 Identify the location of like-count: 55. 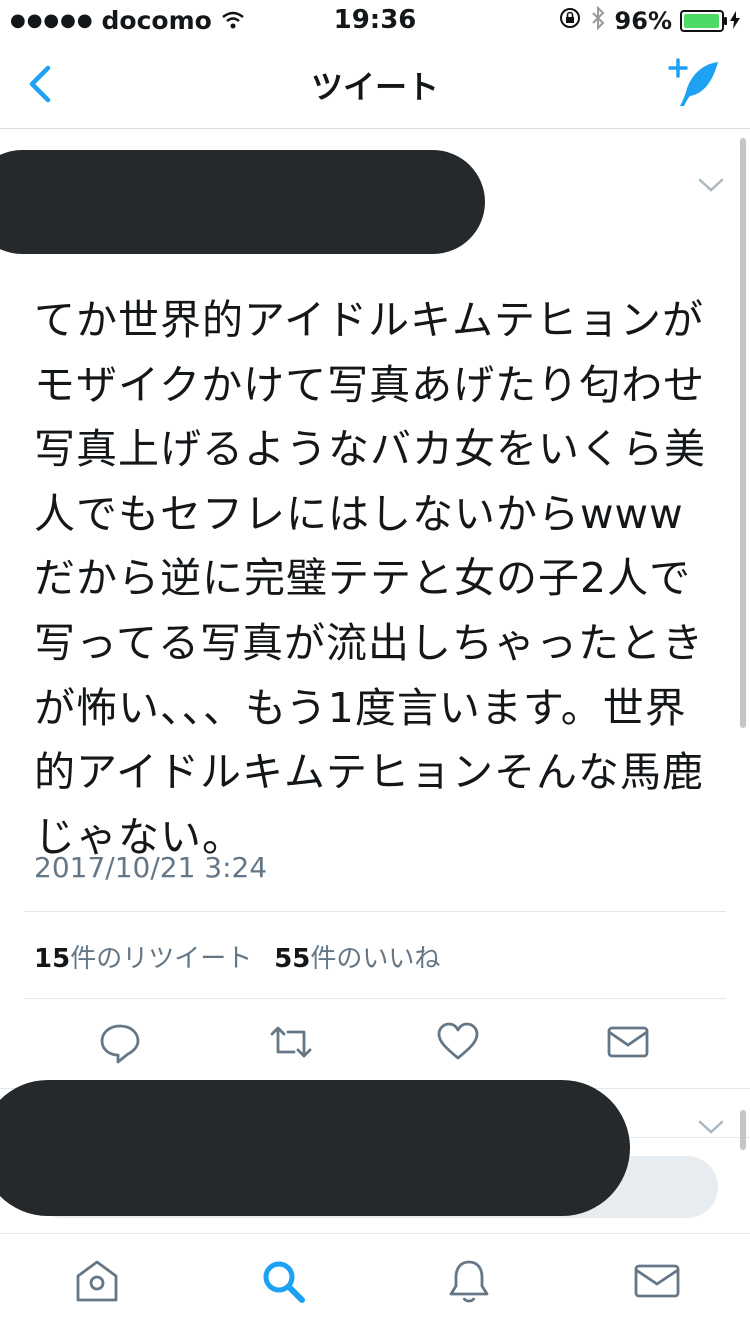
(292, 959).